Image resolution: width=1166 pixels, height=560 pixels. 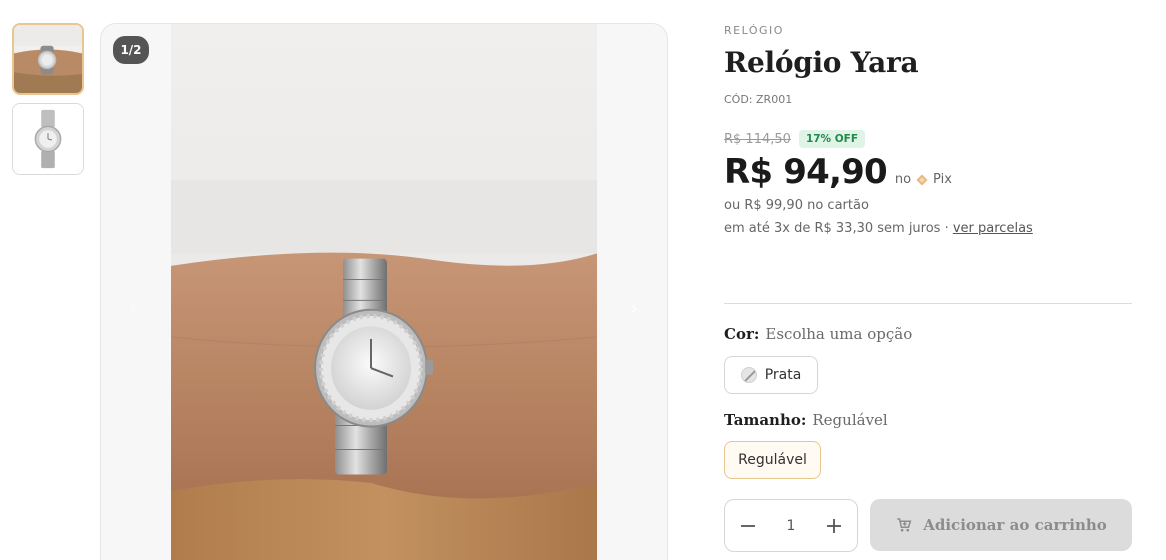 What do you see at coordinates (1015, 525) in the screenshot?
I see `add-to-cart-label: Adicionar ao carrinho` at bounding box center [1015, 525].